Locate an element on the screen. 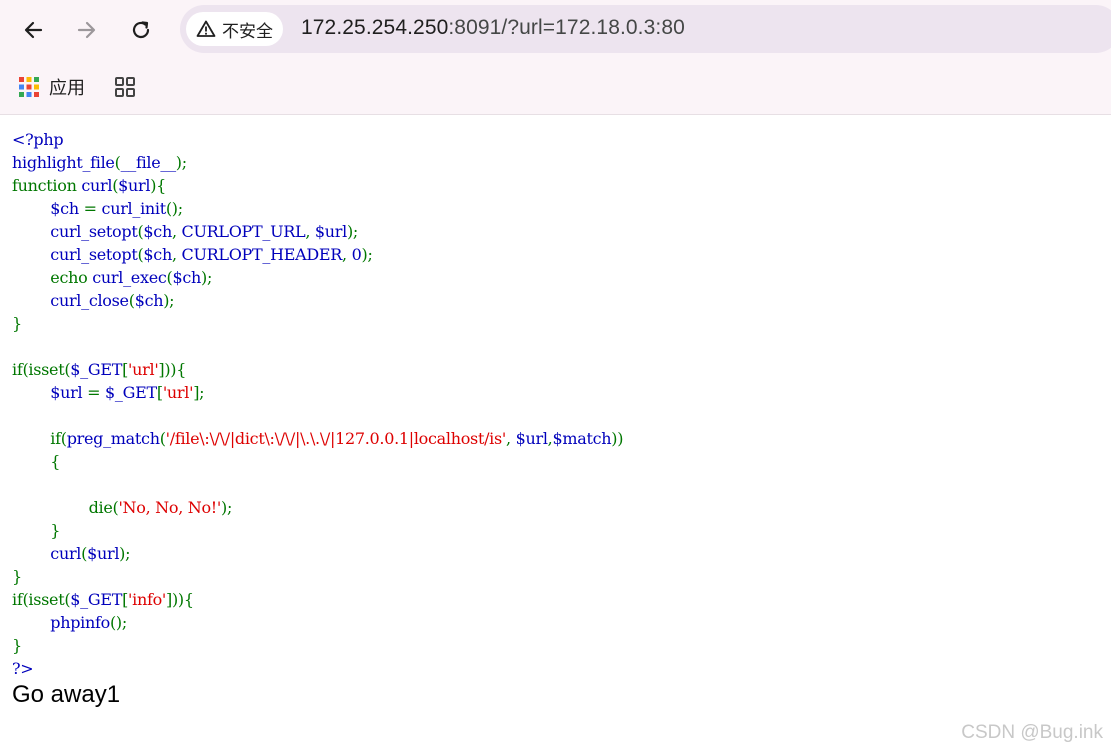 The height and width of the screenshot is (754, 1111). code-line-19: curl($url); is located at coordinates (90, 553).